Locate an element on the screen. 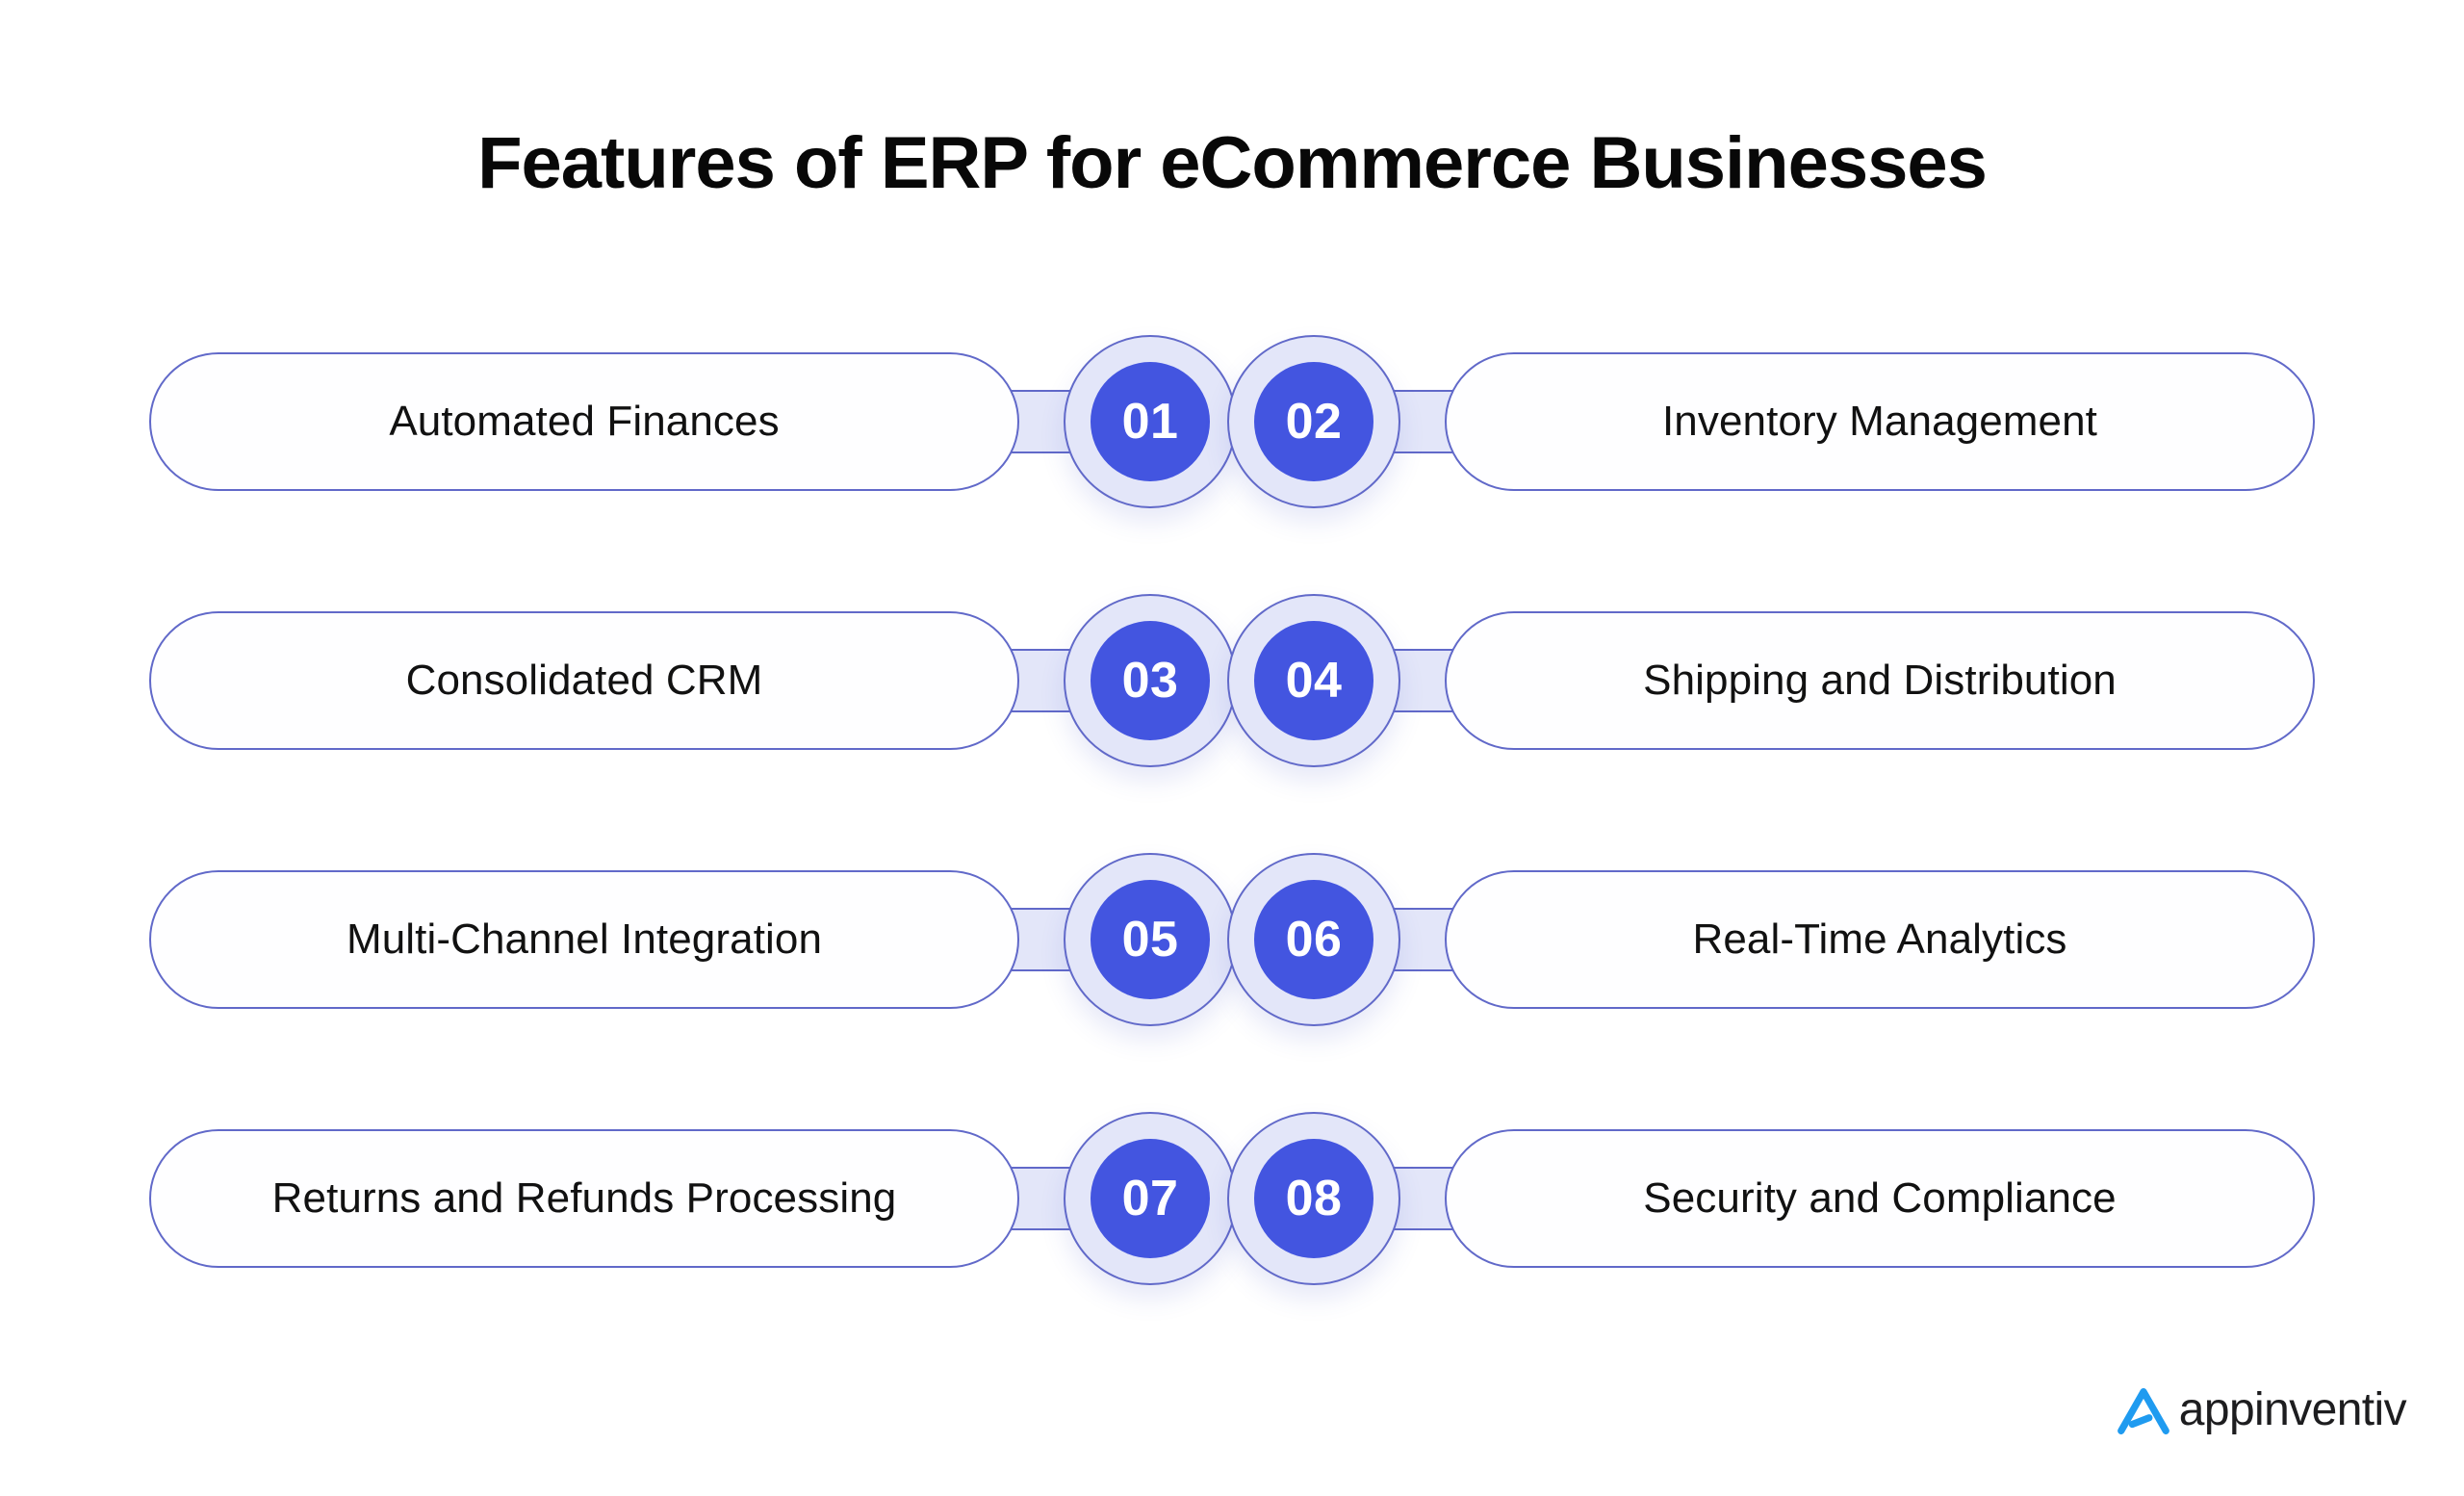  feature-item-right: Real-Time Analytics 06 is located at coordinates (1771, 940).